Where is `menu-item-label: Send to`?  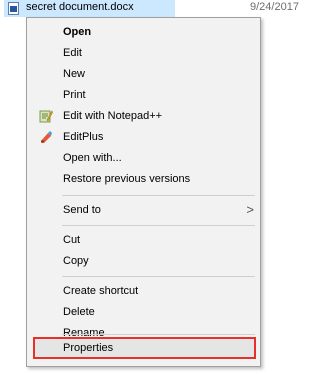 menu-item-label: Send to is located at coordinates (82, 210).